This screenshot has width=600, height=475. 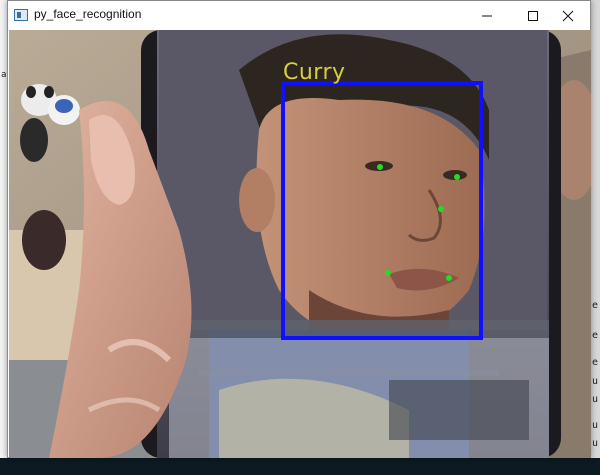 I want to click on close-button, so click(x=568, y=15).